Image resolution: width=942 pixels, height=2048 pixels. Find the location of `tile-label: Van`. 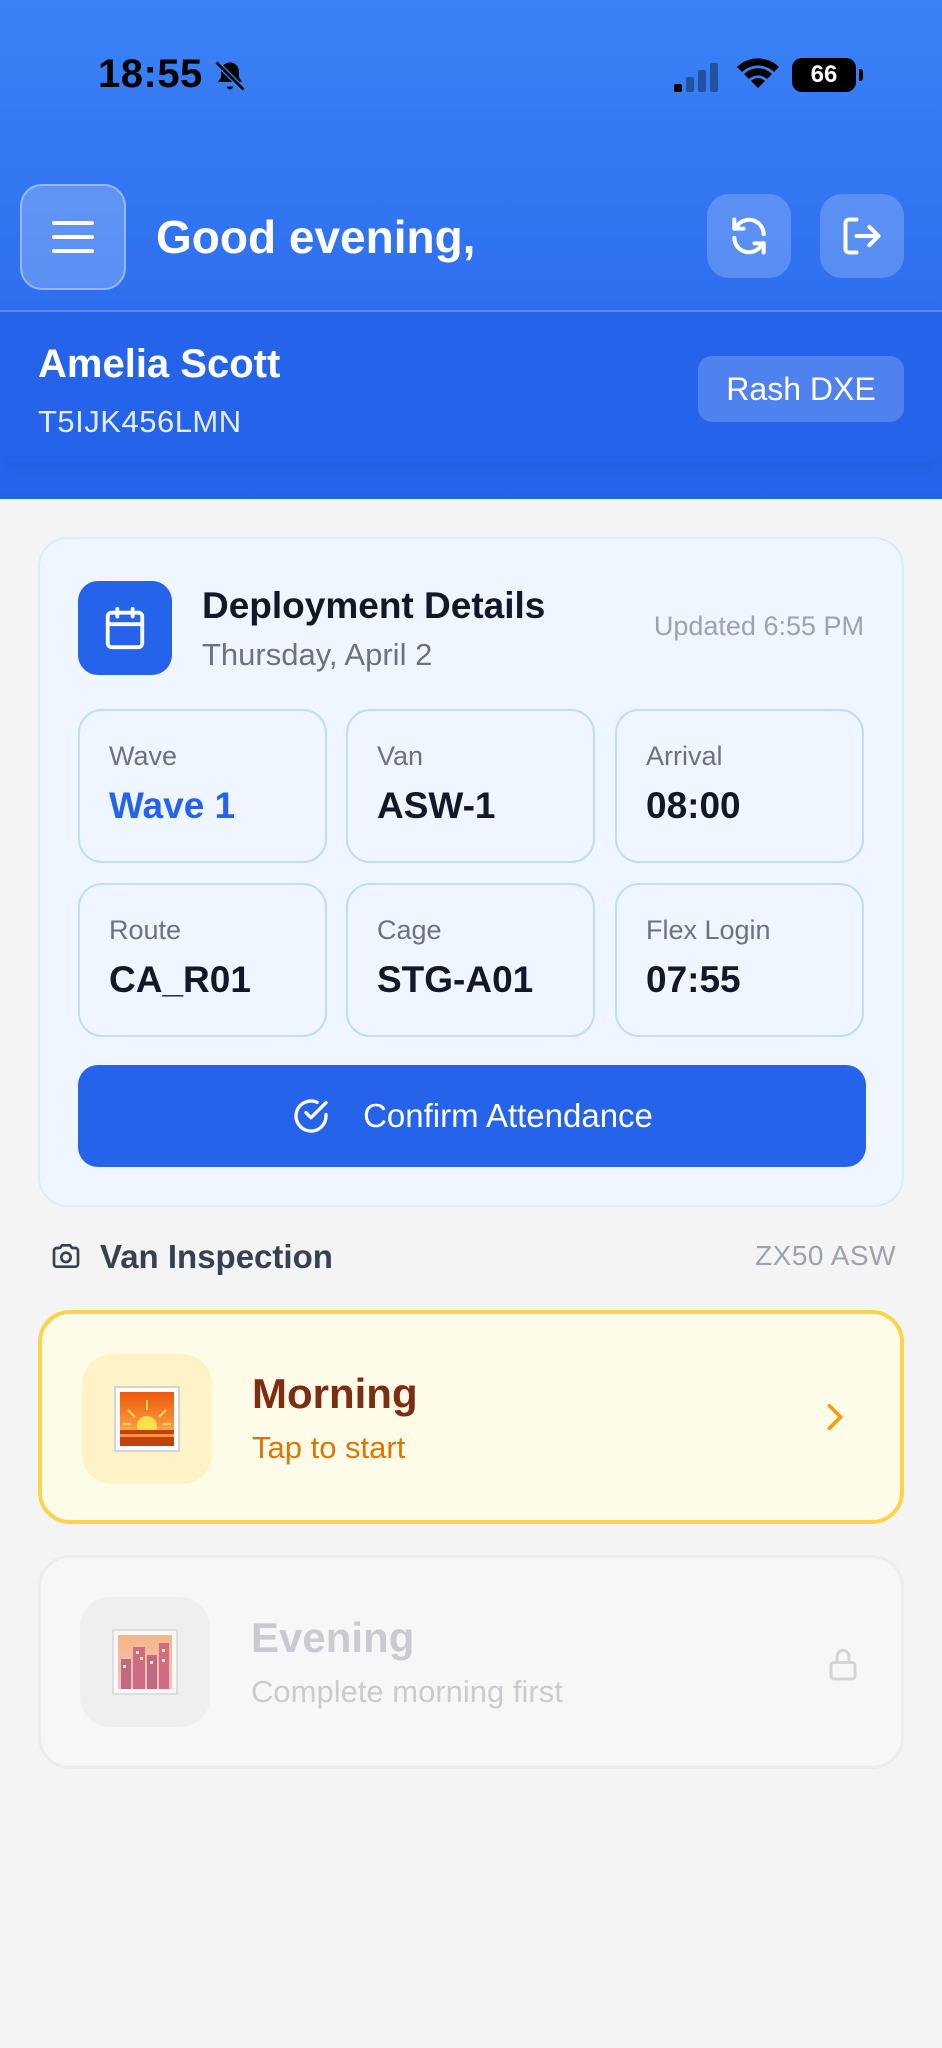

tile-label: Van is located at coordinates (400, 756).